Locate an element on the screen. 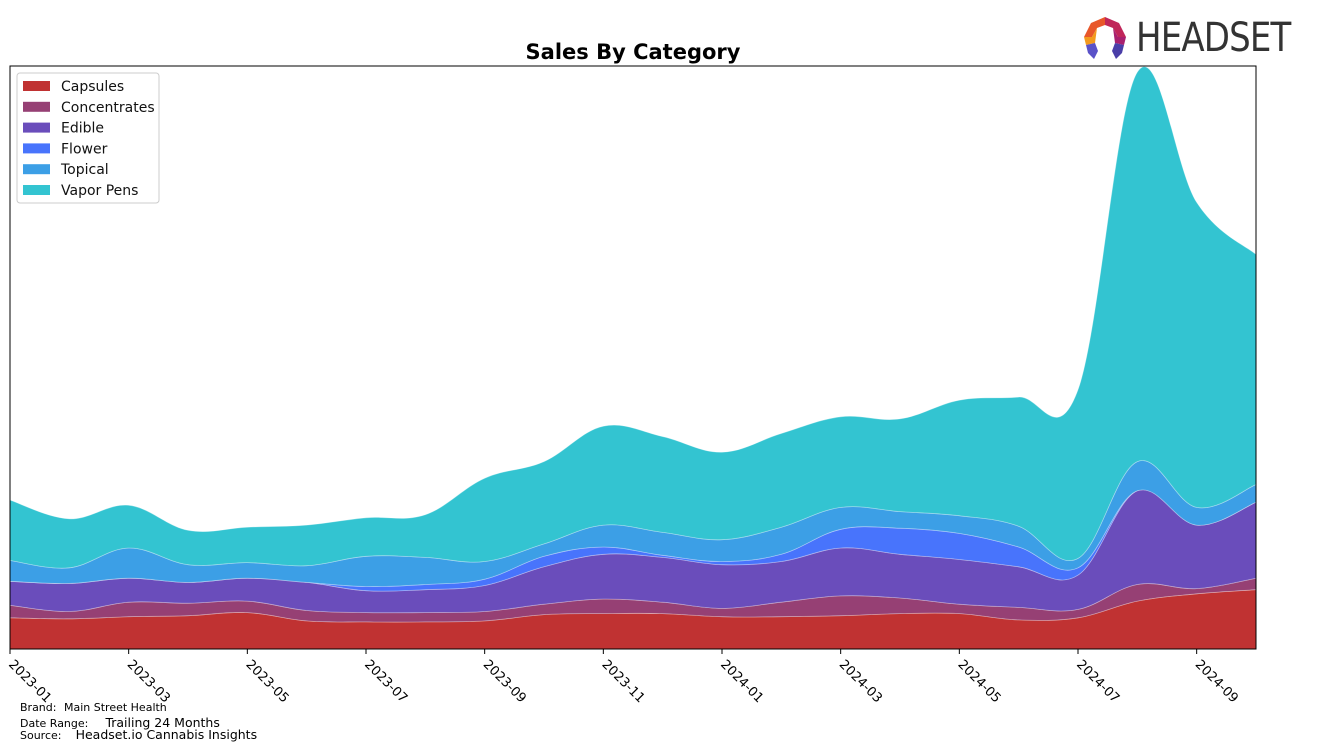 Image resolution: width=1320 pixels, height=746 pixels. legend-swatch-vapor-pens is located at coordinates (36, 190).